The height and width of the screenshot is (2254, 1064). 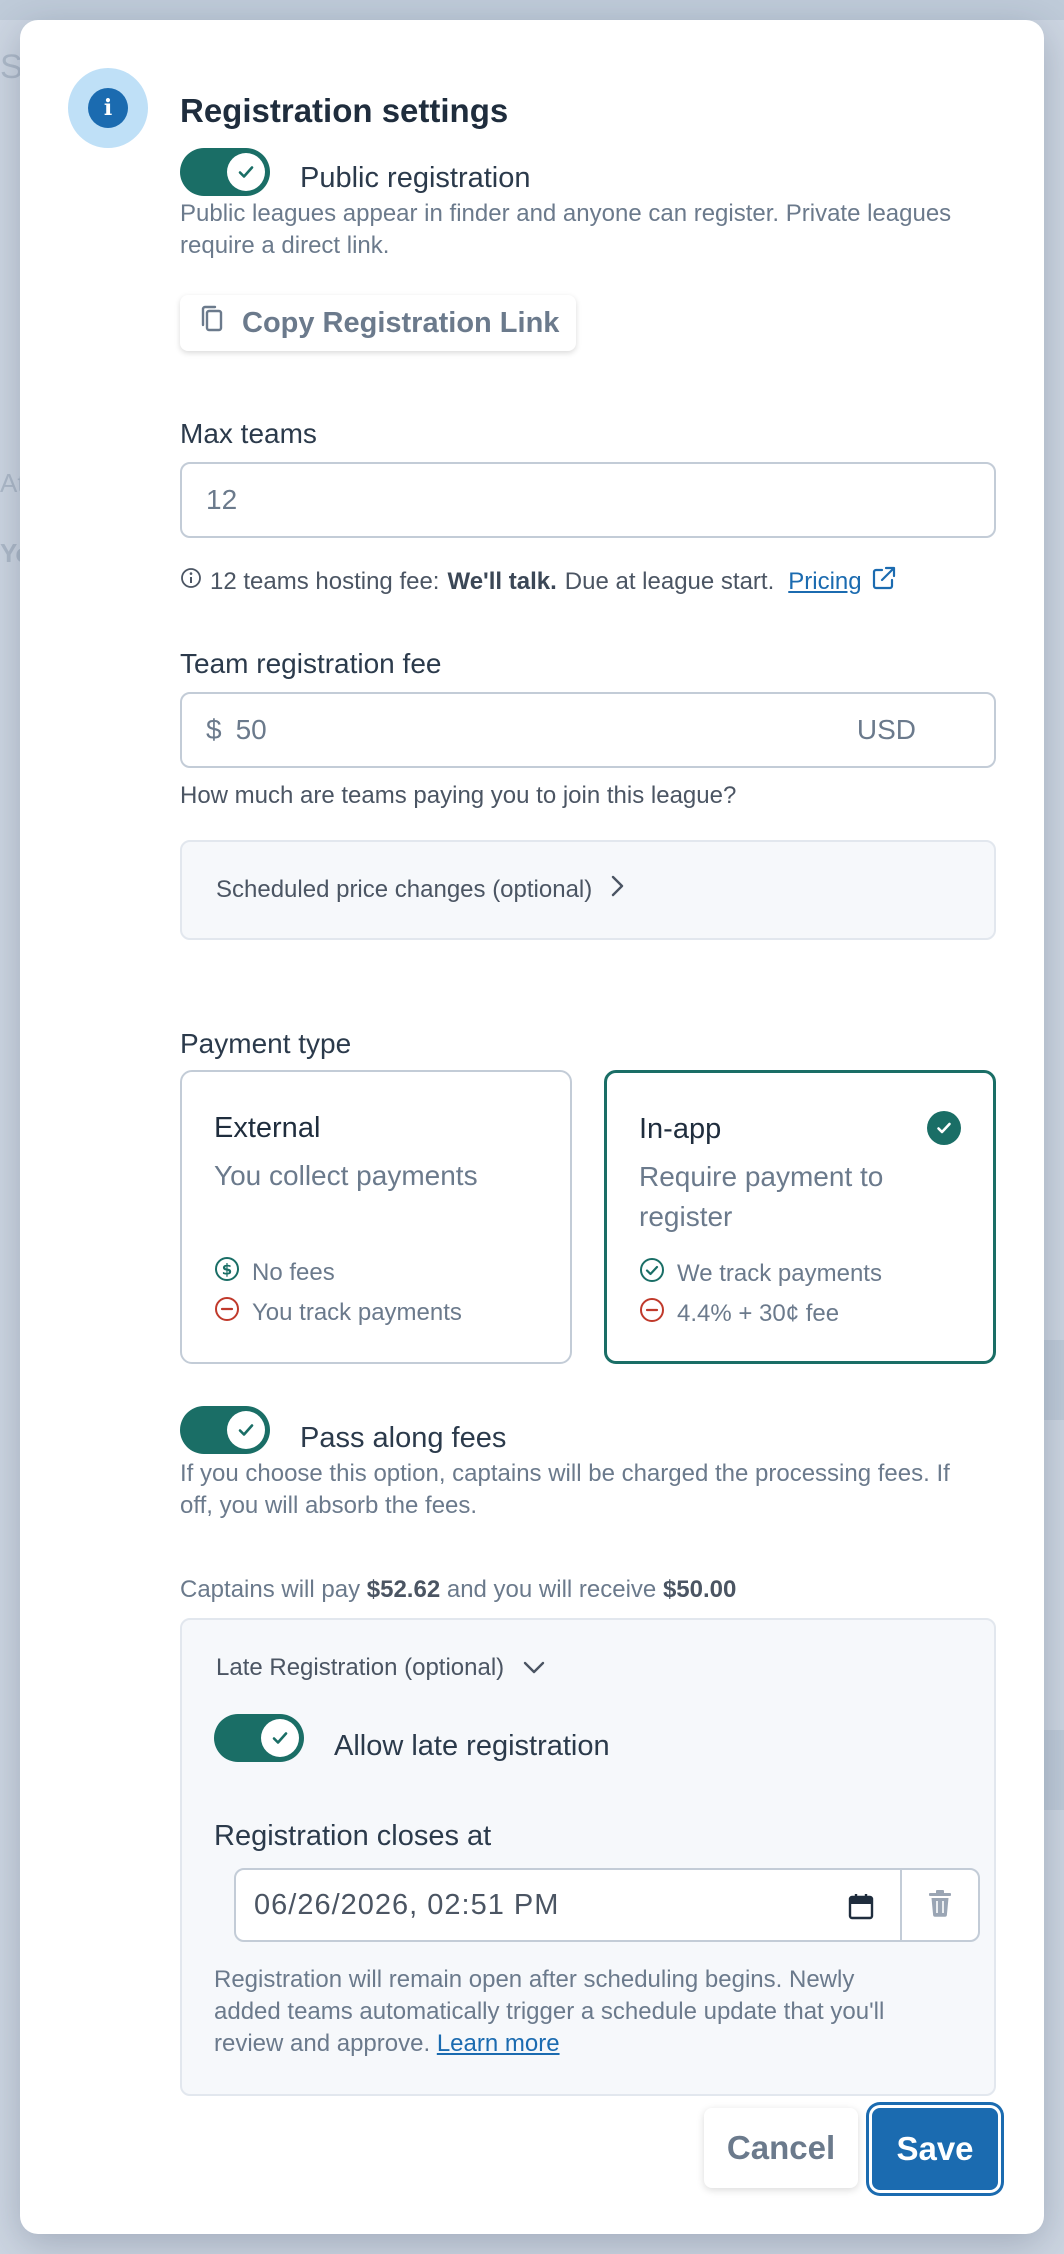 What do you see at coordinates (739, 1313) in the screenshot?
I see `payment-feature: 4.4% + 30¢ fee` at bounding box center [739, 1313].